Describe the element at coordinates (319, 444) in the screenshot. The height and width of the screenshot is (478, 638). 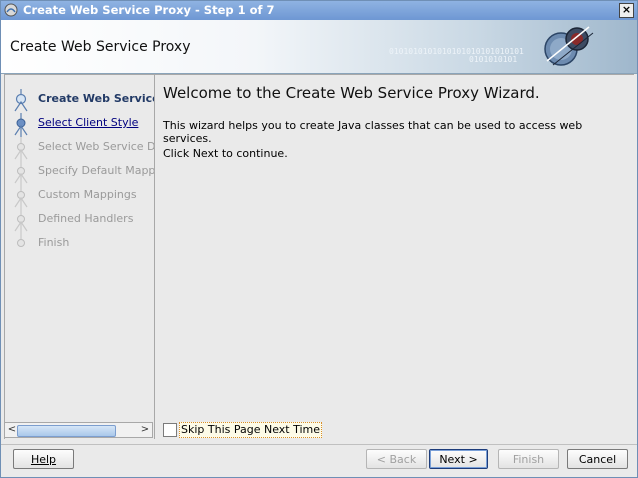
I see `footer-divider` at that location.